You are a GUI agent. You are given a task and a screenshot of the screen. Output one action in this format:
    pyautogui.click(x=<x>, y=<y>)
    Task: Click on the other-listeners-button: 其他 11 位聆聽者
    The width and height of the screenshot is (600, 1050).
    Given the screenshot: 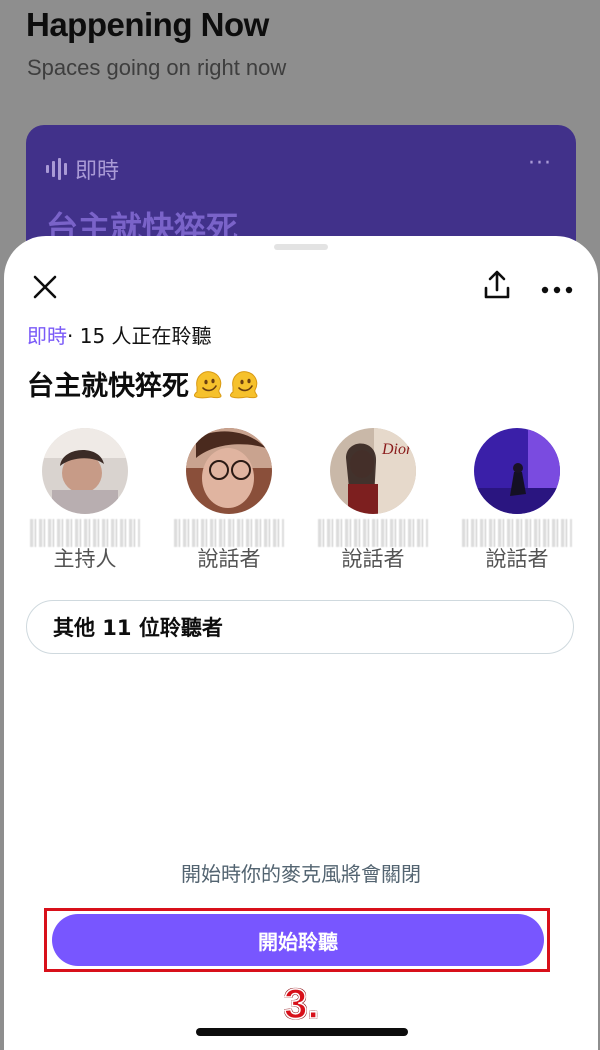 What is the action you would take?
    pyautogui.click(x=300, y=627)
    